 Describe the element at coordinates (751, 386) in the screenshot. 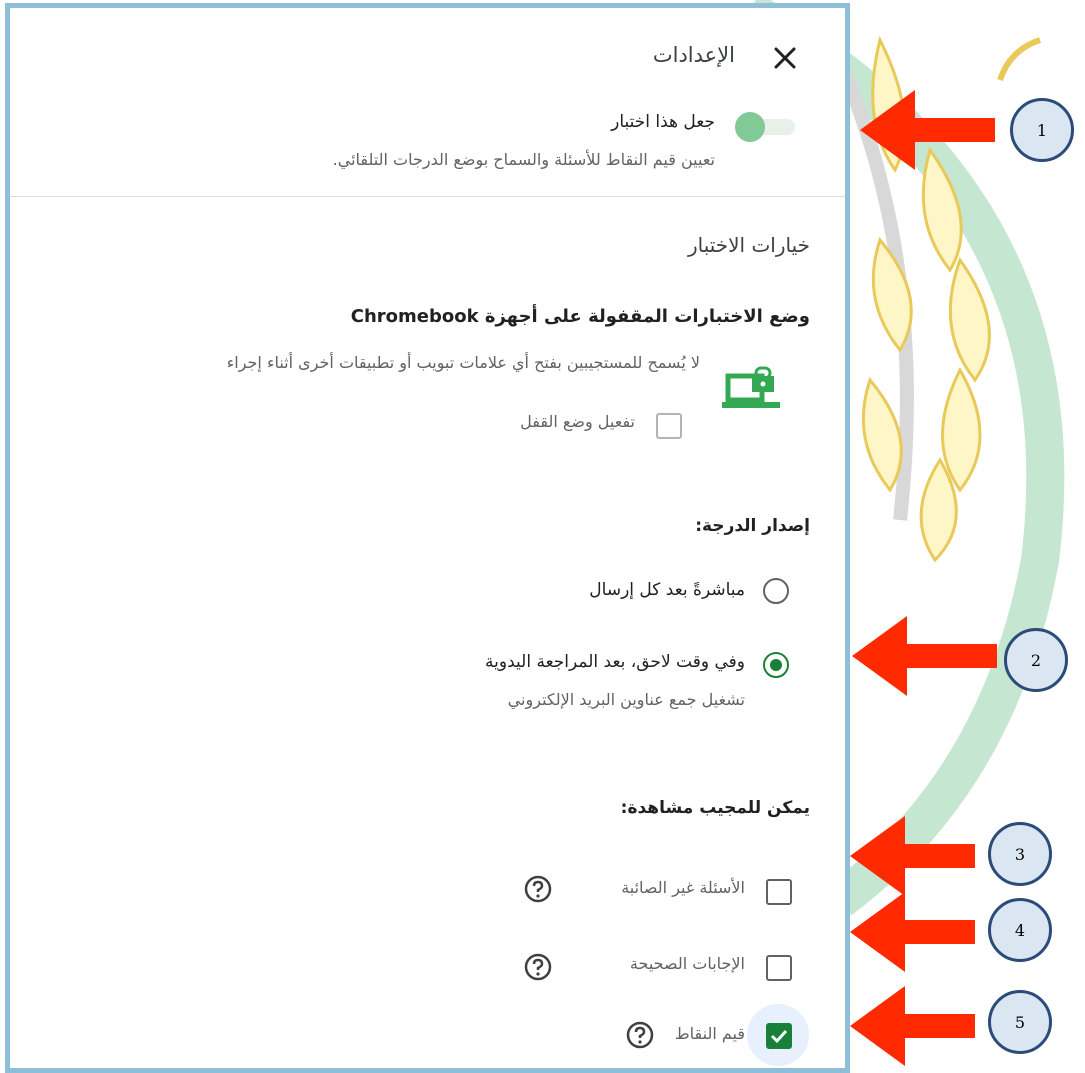

I see `chromebook-lock-icon` at that location.